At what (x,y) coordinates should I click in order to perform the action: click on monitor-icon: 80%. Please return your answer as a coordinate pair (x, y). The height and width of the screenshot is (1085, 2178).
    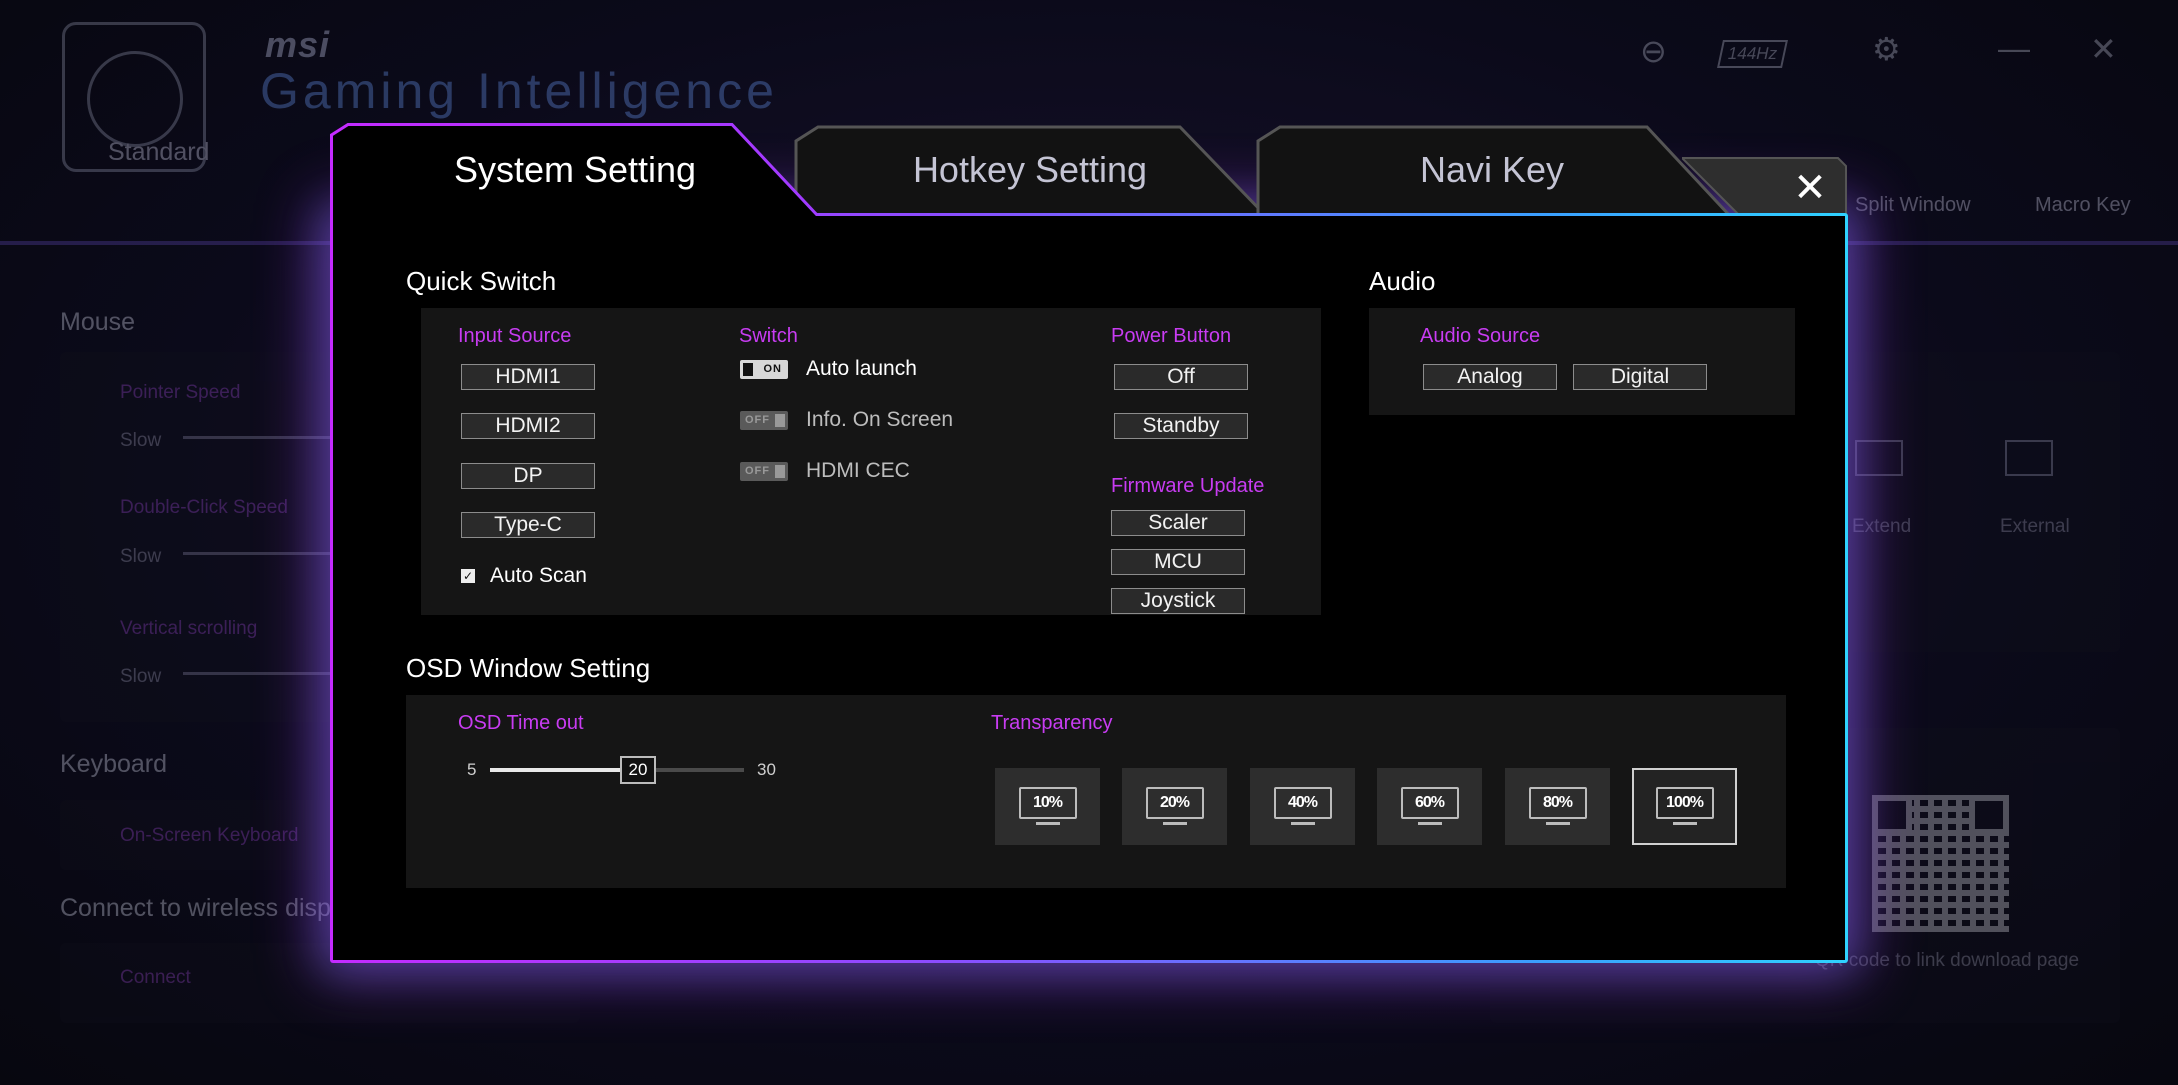
    Looking at the image, I should click on (1557, 806).